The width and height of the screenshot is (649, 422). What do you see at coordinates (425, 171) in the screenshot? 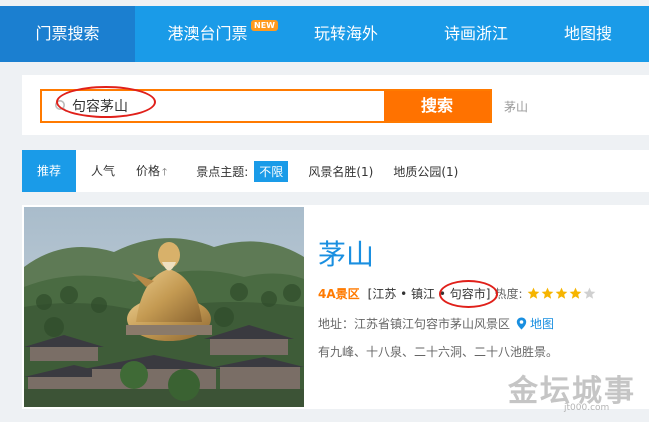
I see `theme-option-geopark: 地质公园(1)` at bounding box center [425, 171].